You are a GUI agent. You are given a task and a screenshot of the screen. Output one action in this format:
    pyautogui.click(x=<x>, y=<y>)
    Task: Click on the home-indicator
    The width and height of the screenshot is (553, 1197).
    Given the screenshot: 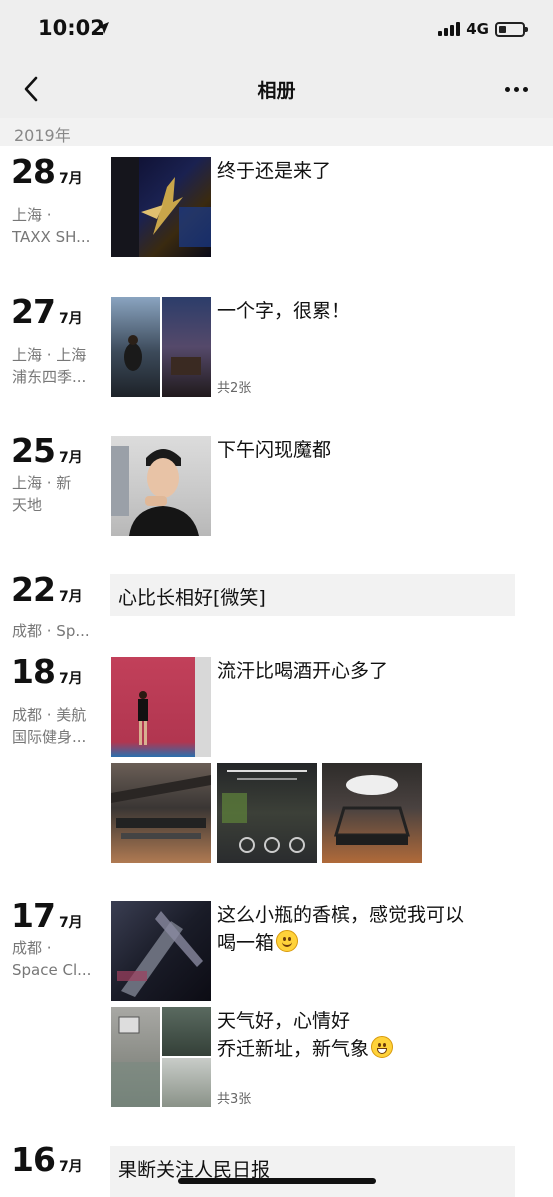 What is the action you would take?
    pyautogui.click(x=277, y=1181)
    